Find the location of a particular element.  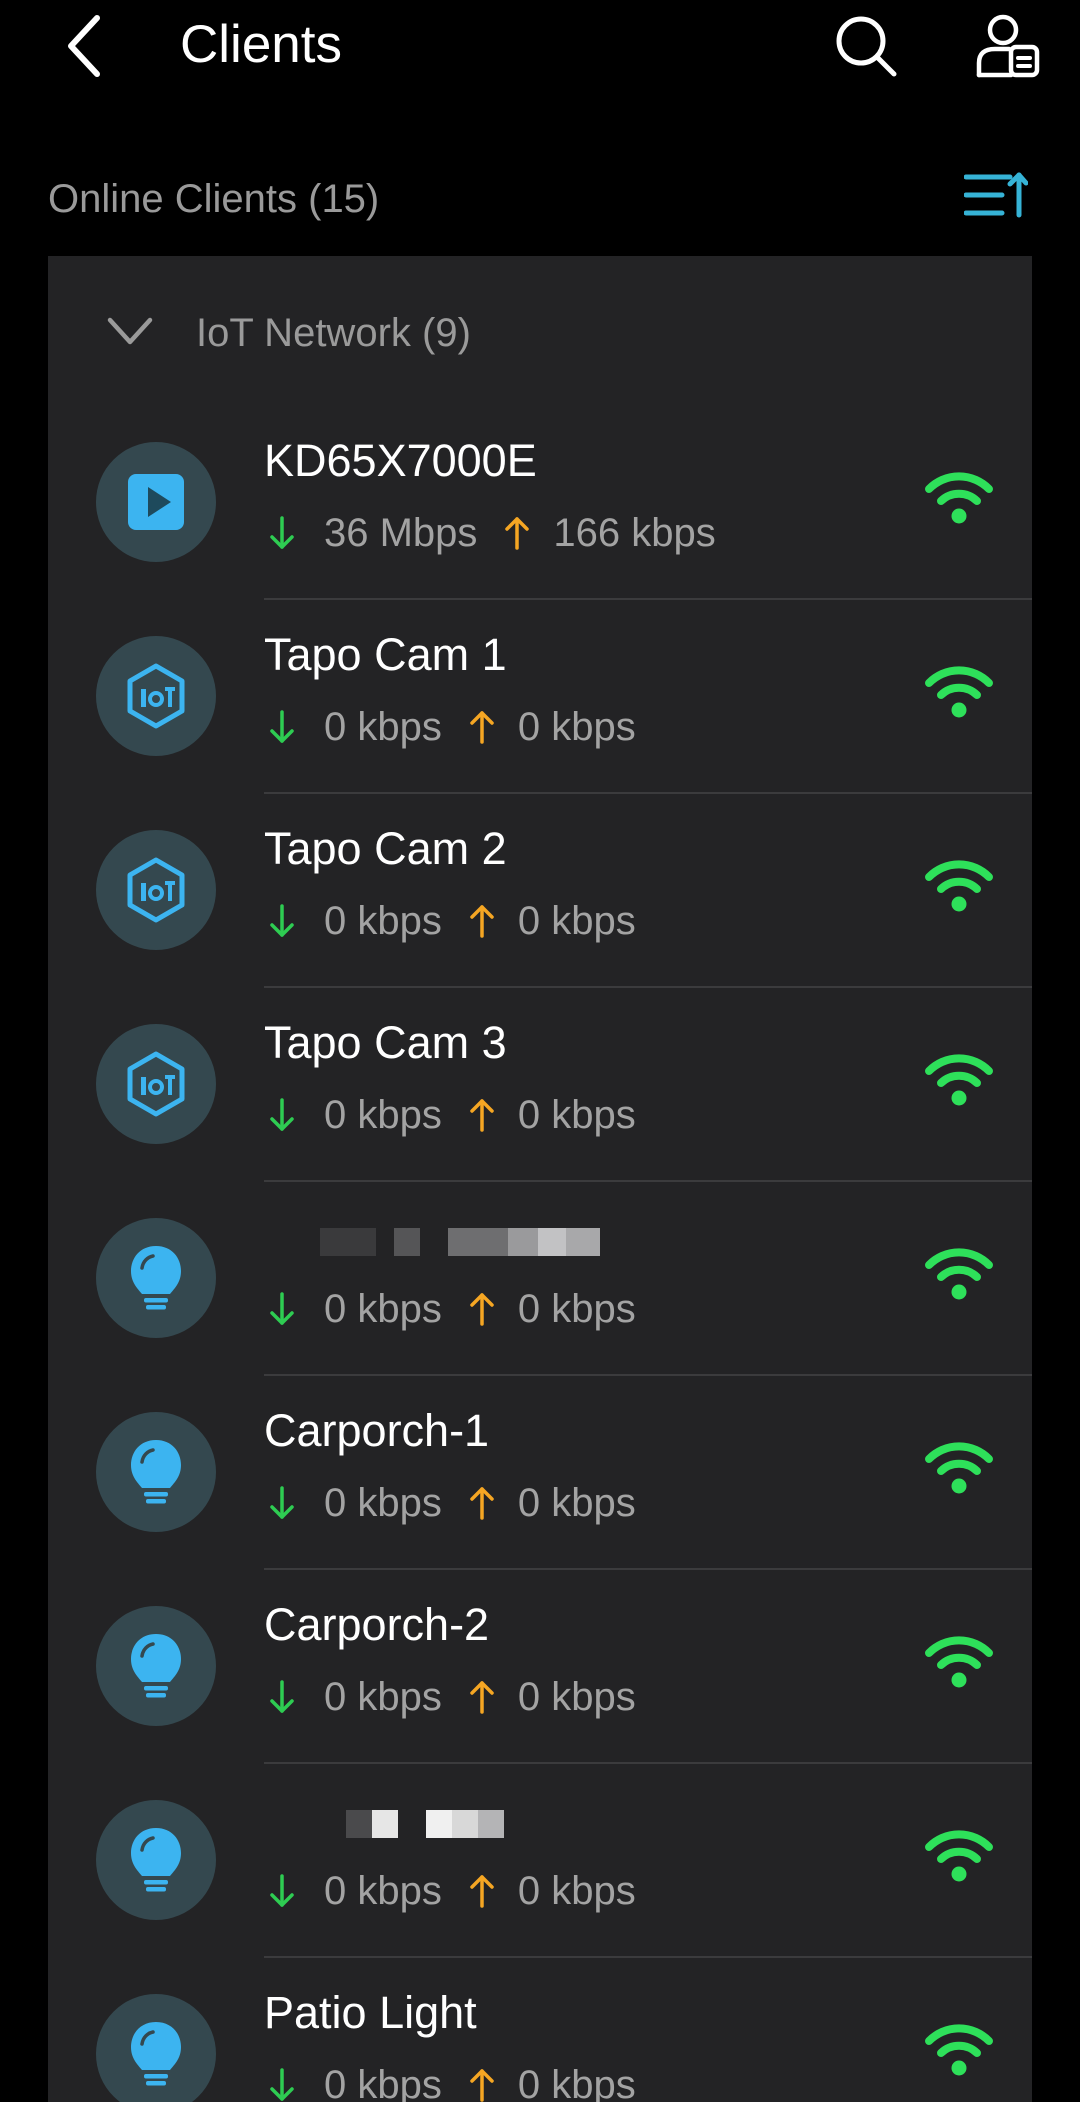

search-button is located at coordinates (866, 46).